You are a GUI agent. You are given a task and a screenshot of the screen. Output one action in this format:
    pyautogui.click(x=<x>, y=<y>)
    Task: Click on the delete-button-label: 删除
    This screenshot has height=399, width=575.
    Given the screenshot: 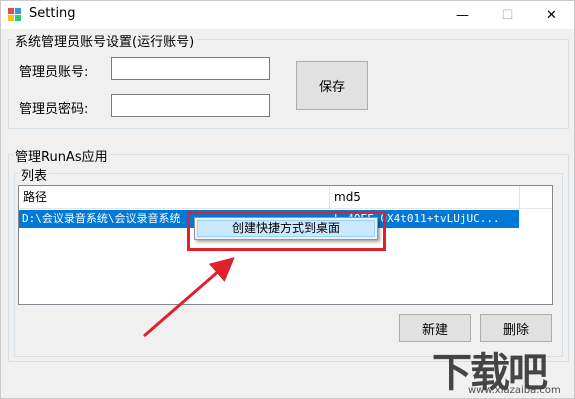 What is the action you would take?
    pyautogui.click(x=515, y=330)
    